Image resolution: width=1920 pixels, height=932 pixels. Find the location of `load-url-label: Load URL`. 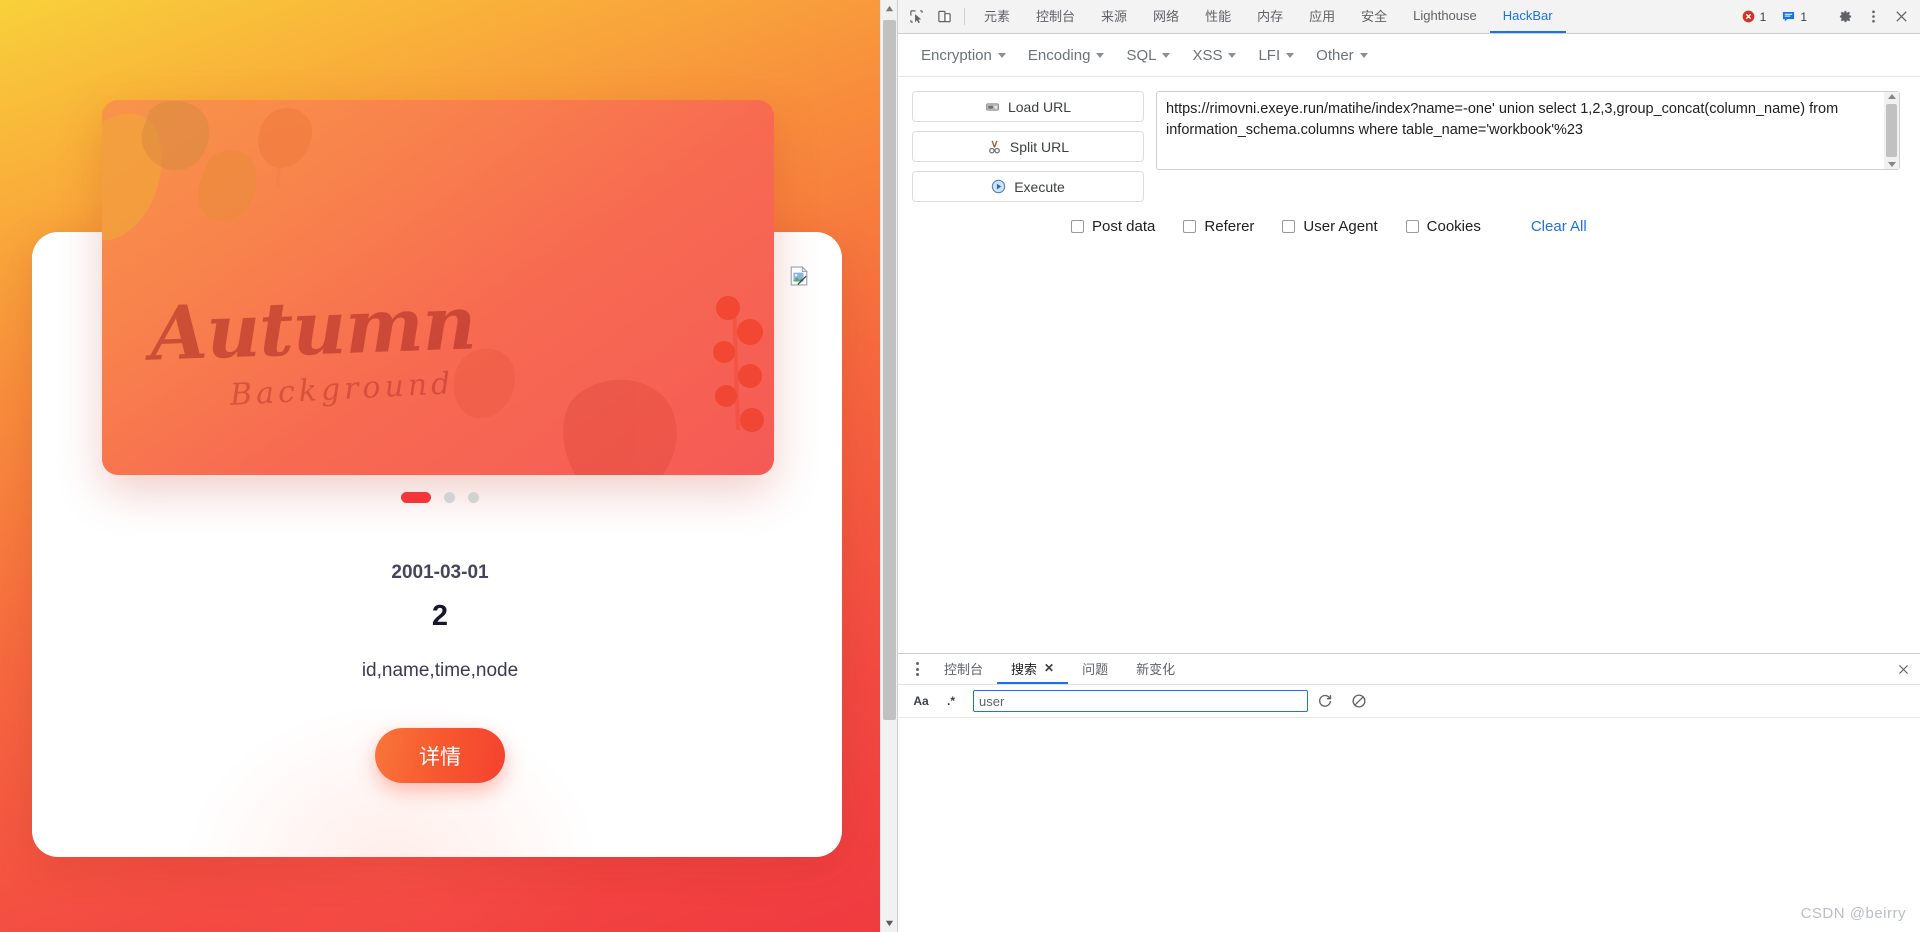

load-url-label: Load URL is located at coordinates (1039, 106).